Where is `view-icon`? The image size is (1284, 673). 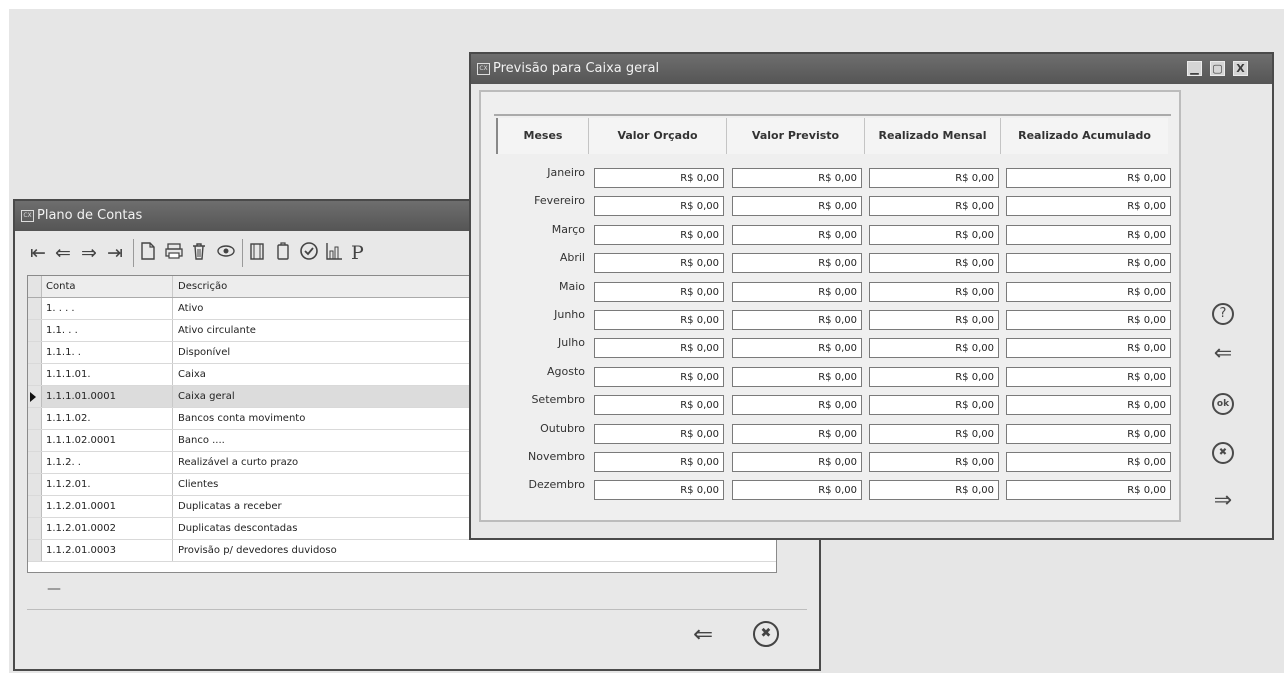
view-icon is located at coordinates (226, 254).